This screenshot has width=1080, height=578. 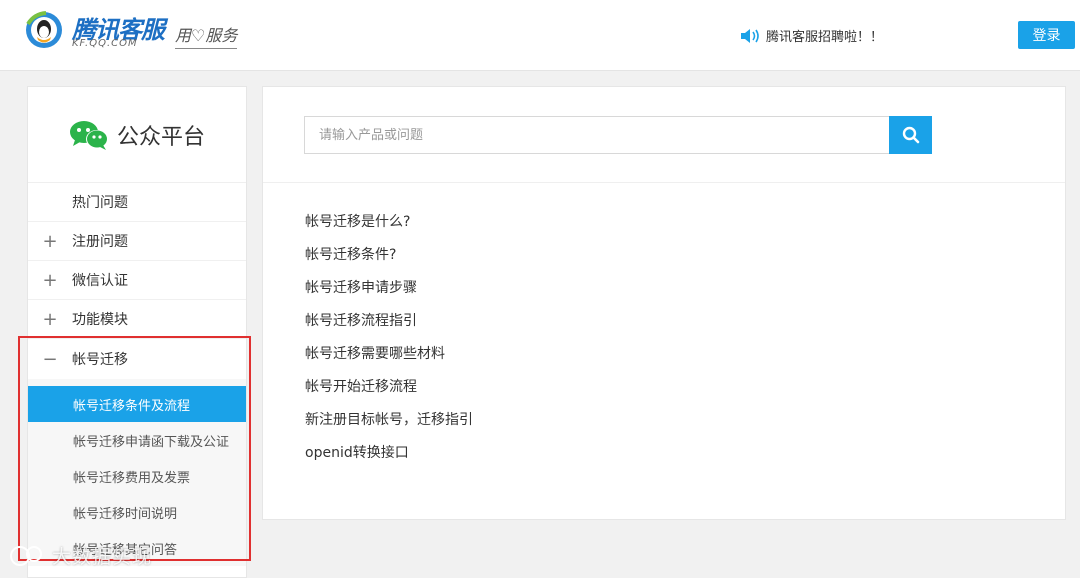 What do you see at coordinates (44, 30) in the screenshot?
I see `tencent-service-logo-icon` at bounding box center [44, 30].